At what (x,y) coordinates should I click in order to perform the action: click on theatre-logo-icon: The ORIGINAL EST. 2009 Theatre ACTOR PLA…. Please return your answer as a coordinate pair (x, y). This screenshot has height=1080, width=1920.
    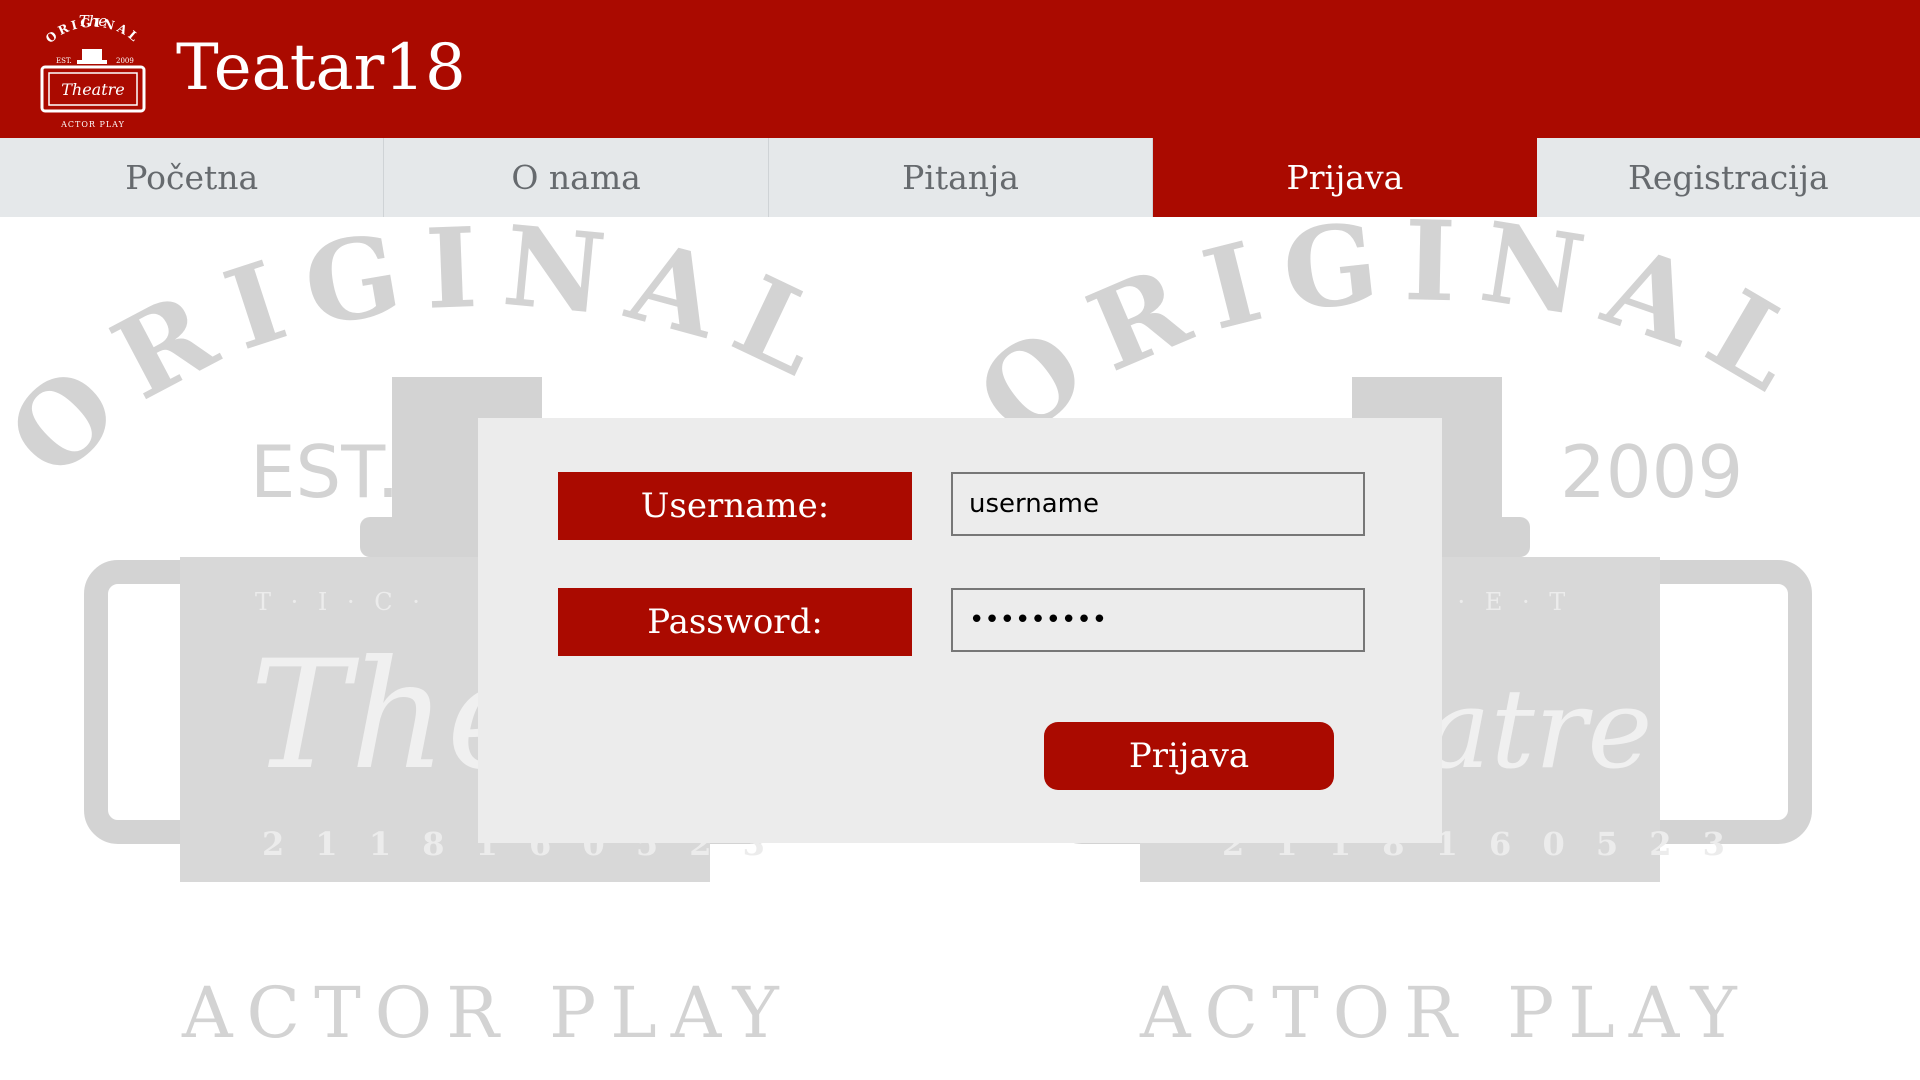
    Looking at the image, I should click on (93, 70).